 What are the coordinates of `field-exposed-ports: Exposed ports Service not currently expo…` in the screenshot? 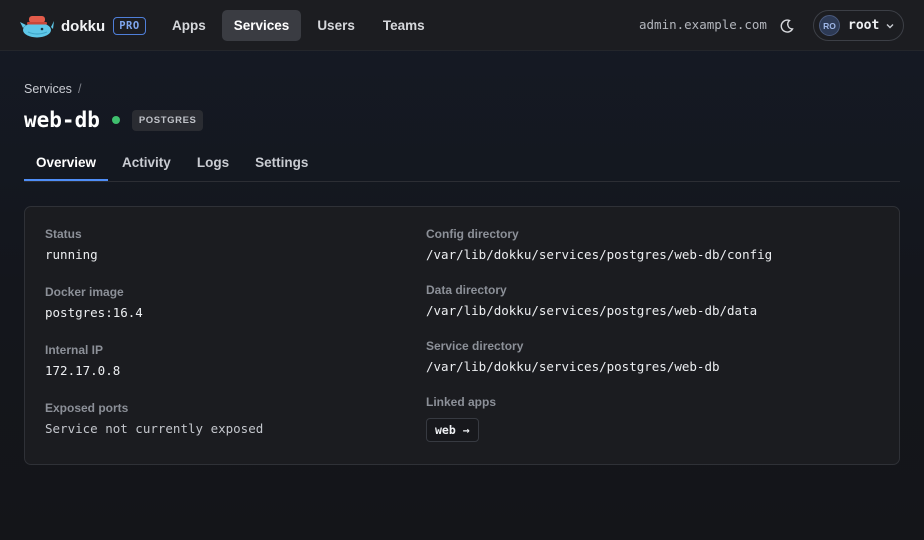 It's located at (265, 419).